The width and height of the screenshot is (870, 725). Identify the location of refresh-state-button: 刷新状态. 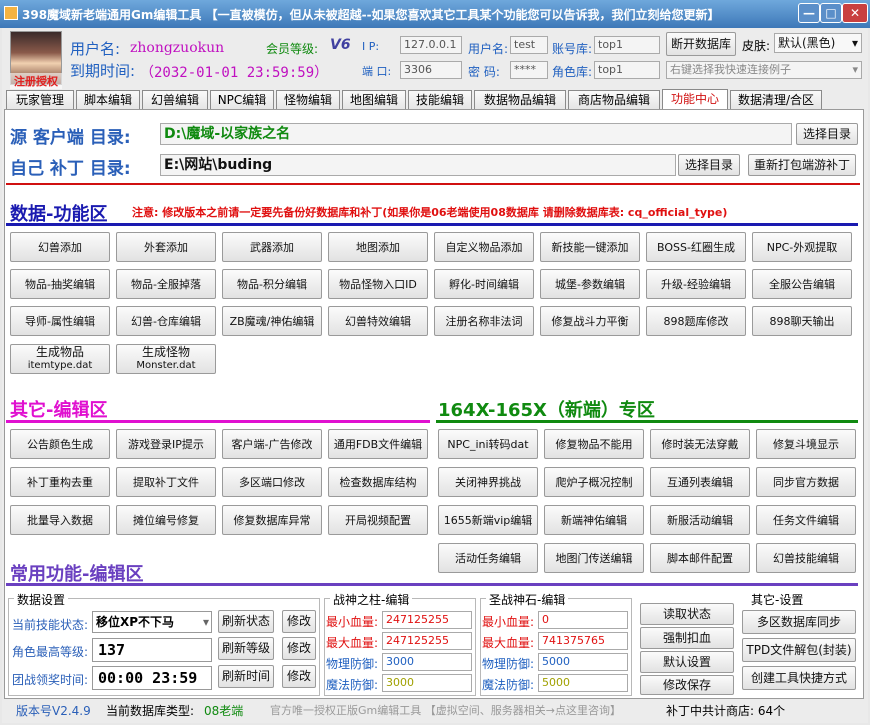
(246, 621).